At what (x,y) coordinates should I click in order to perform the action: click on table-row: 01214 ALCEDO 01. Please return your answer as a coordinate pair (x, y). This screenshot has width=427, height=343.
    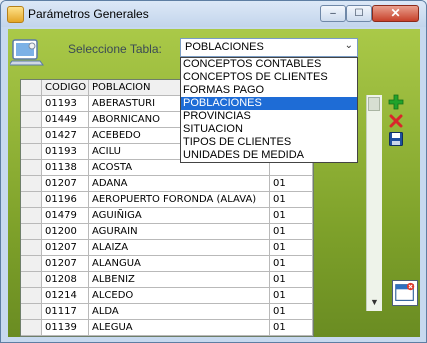
    Looking at the image, I should click on (167, 296).